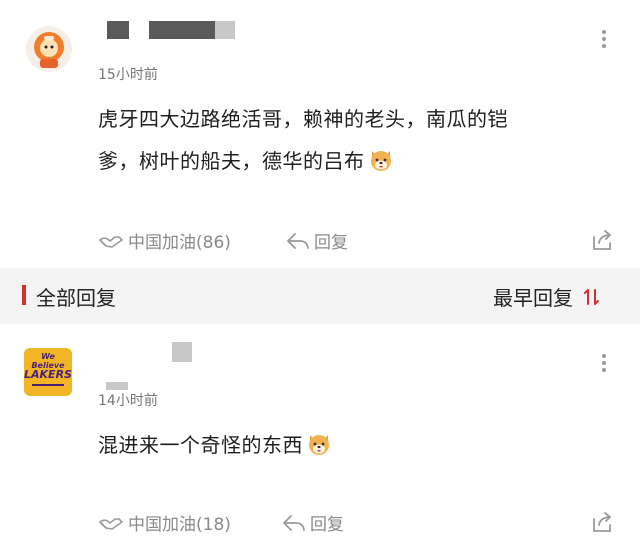 The height and width of the screenshot is (542, 640). Describe the element at coordinates (48, 385) in the screenshot. I see `avatar-underline` at that location.